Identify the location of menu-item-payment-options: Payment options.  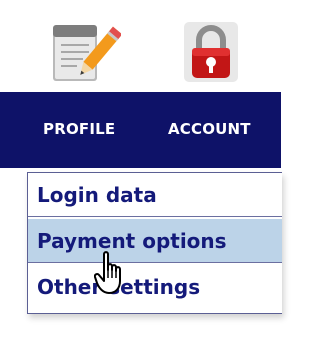
(155, 241).